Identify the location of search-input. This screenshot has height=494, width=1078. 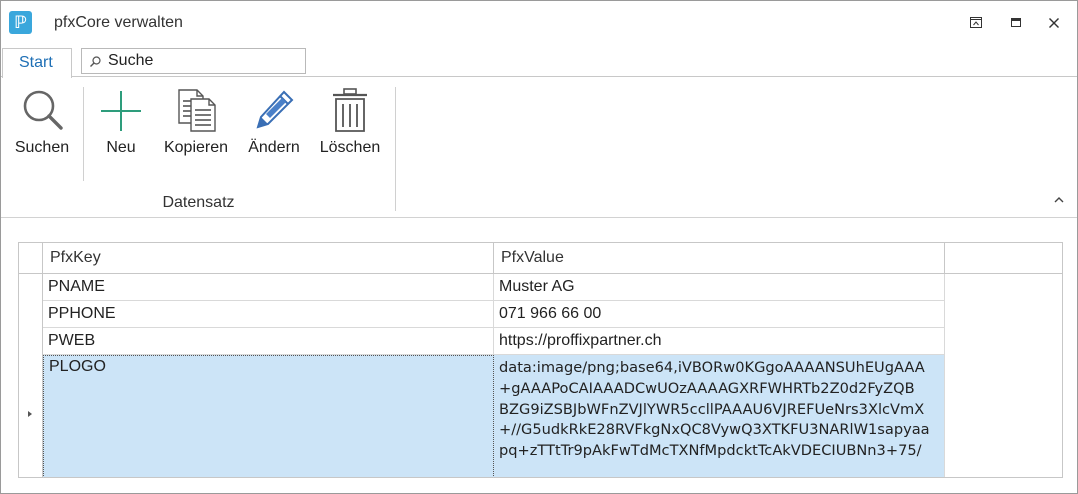
(203, 61).